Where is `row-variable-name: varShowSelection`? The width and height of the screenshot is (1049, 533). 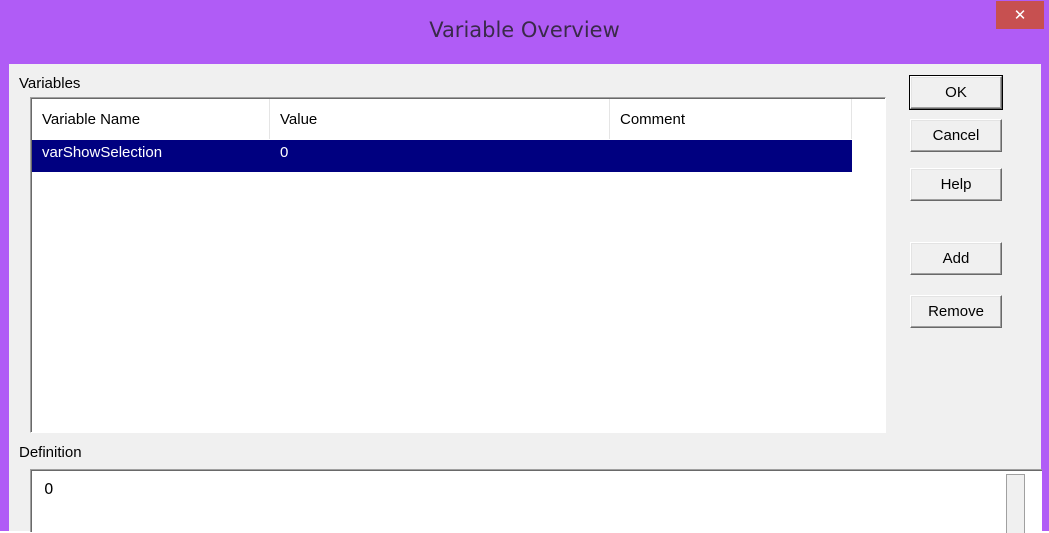
row-variable-name: varShowSelection is located at coordinates (102, 152).